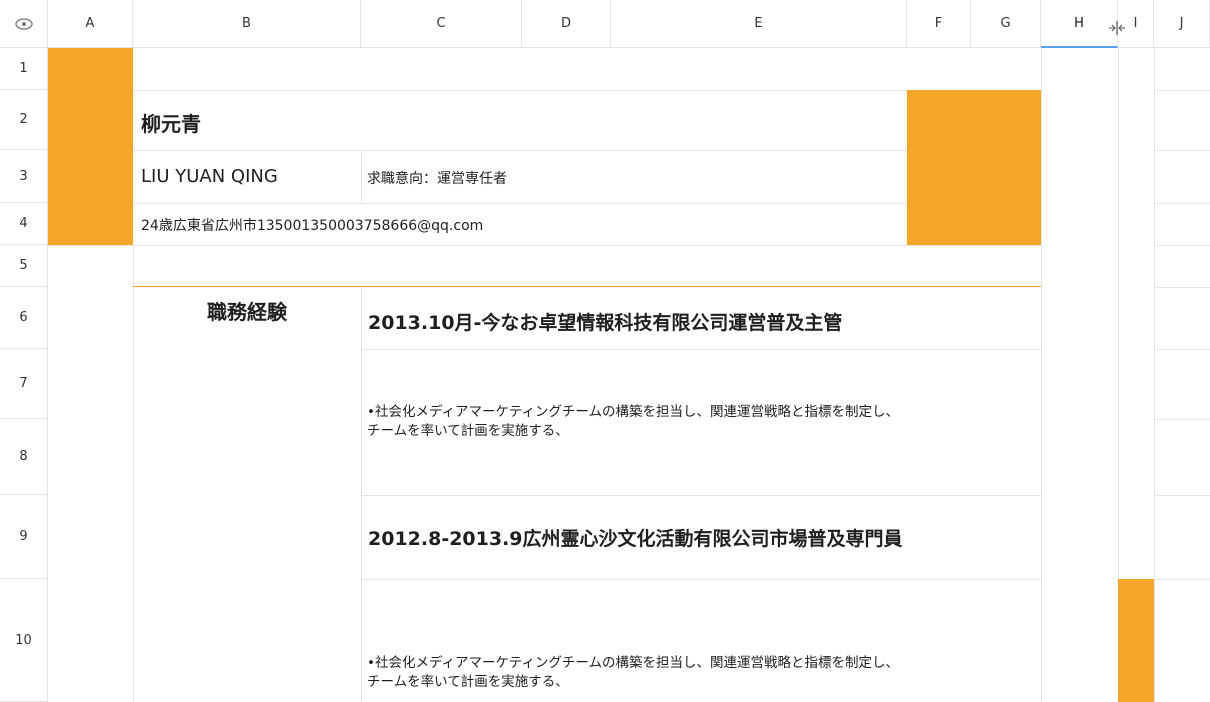  Describe the element at coordinates (24, 640) in the screenshot. I see `row-header-10: 10` at that location.